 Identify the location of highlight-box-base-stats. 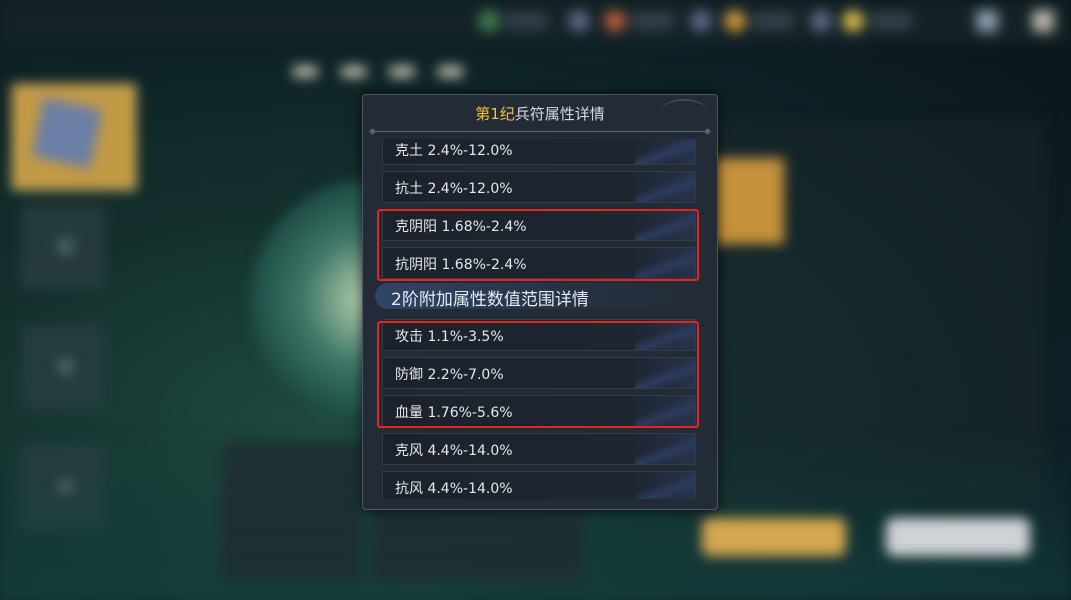
(538, 374).